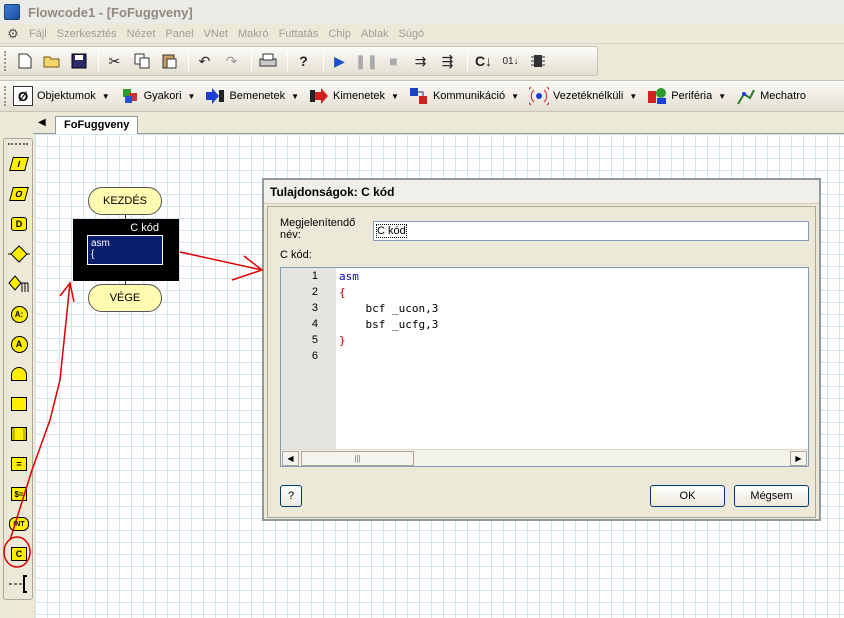 This screenshot has height=618, width=844. I want to click on loop-icon, so click(19, 374).